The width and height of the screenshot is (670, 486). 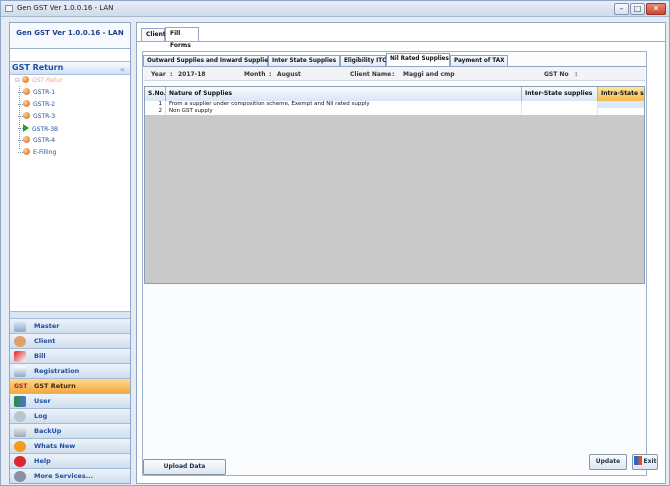 I want to click on table-row: 2 Non GST supply, so click(x=394, y=111).